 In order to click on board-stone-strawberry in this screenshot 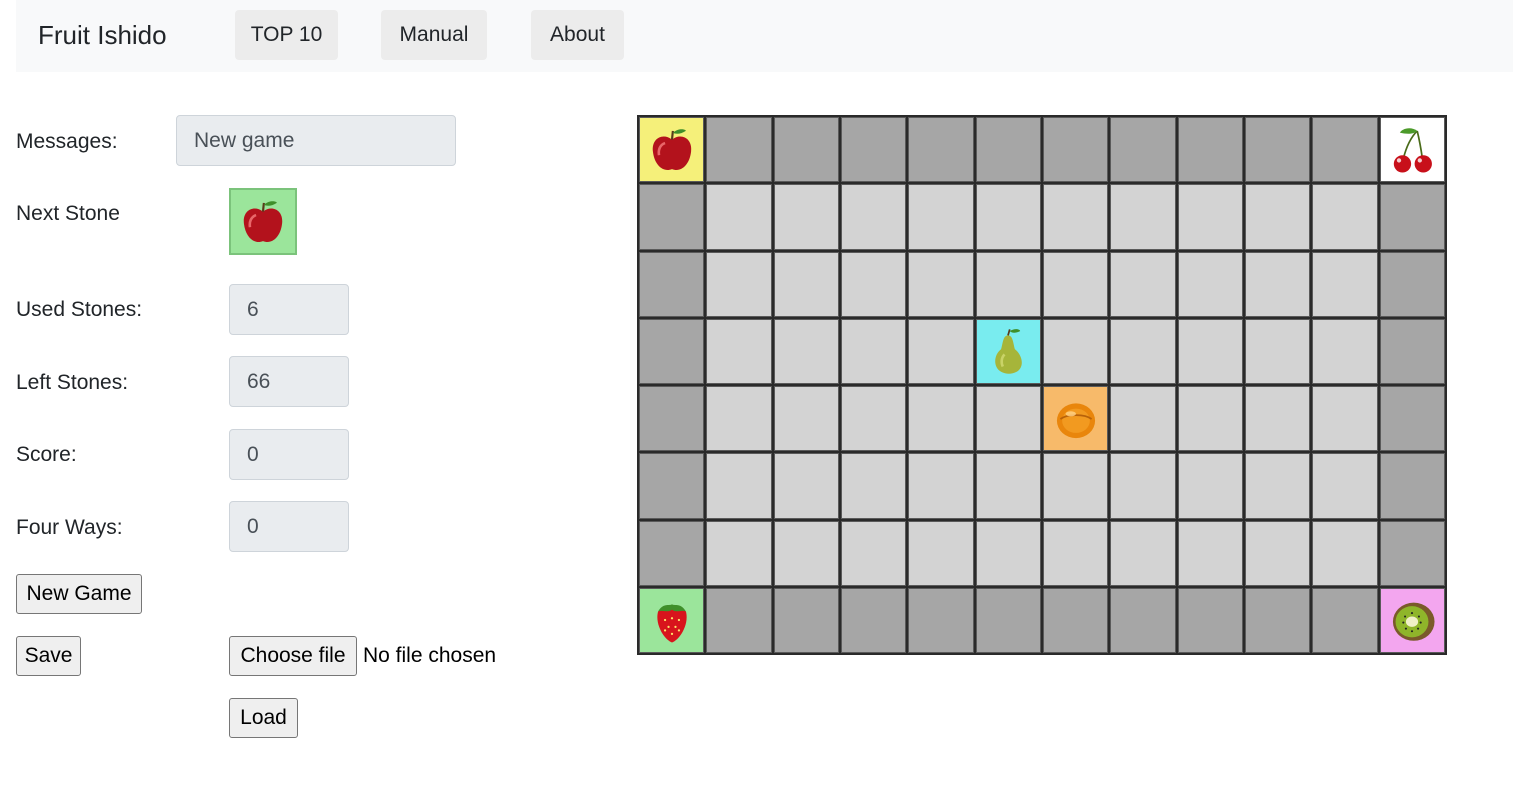, I will do `click(672, 620)`.